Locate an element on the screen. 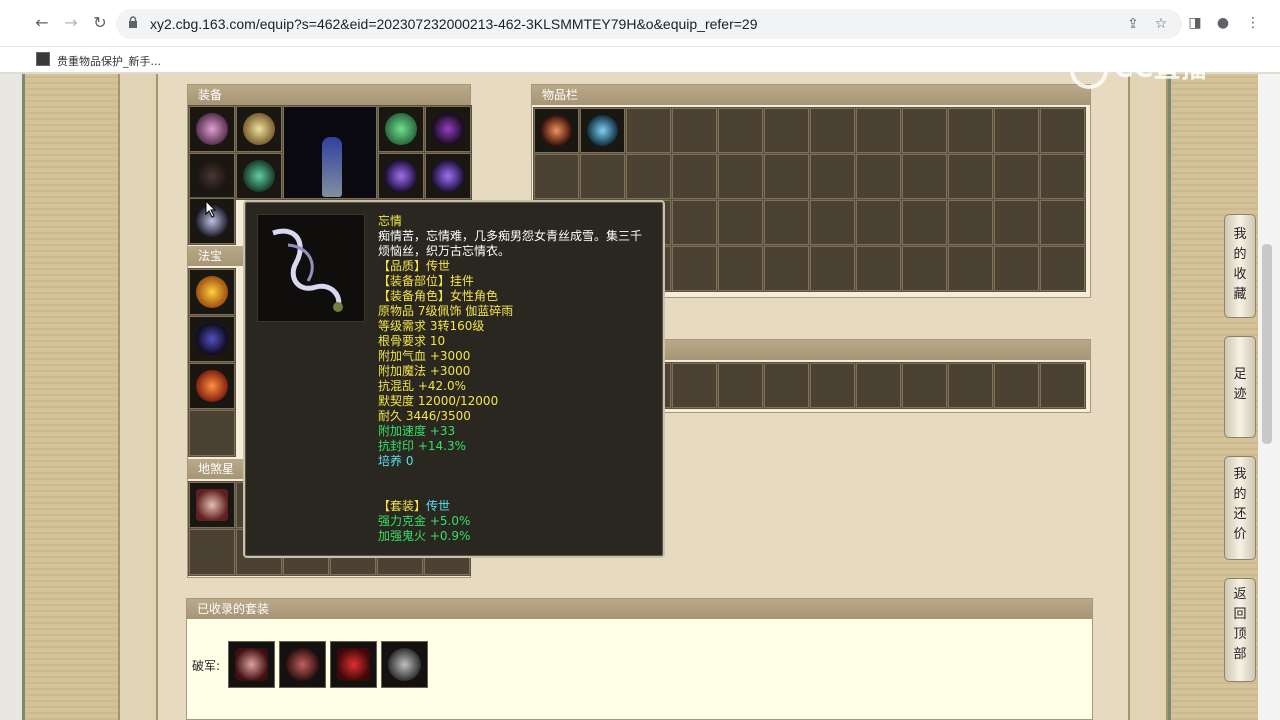  reload-icon: ↻ is located at coordinates (100, 23).